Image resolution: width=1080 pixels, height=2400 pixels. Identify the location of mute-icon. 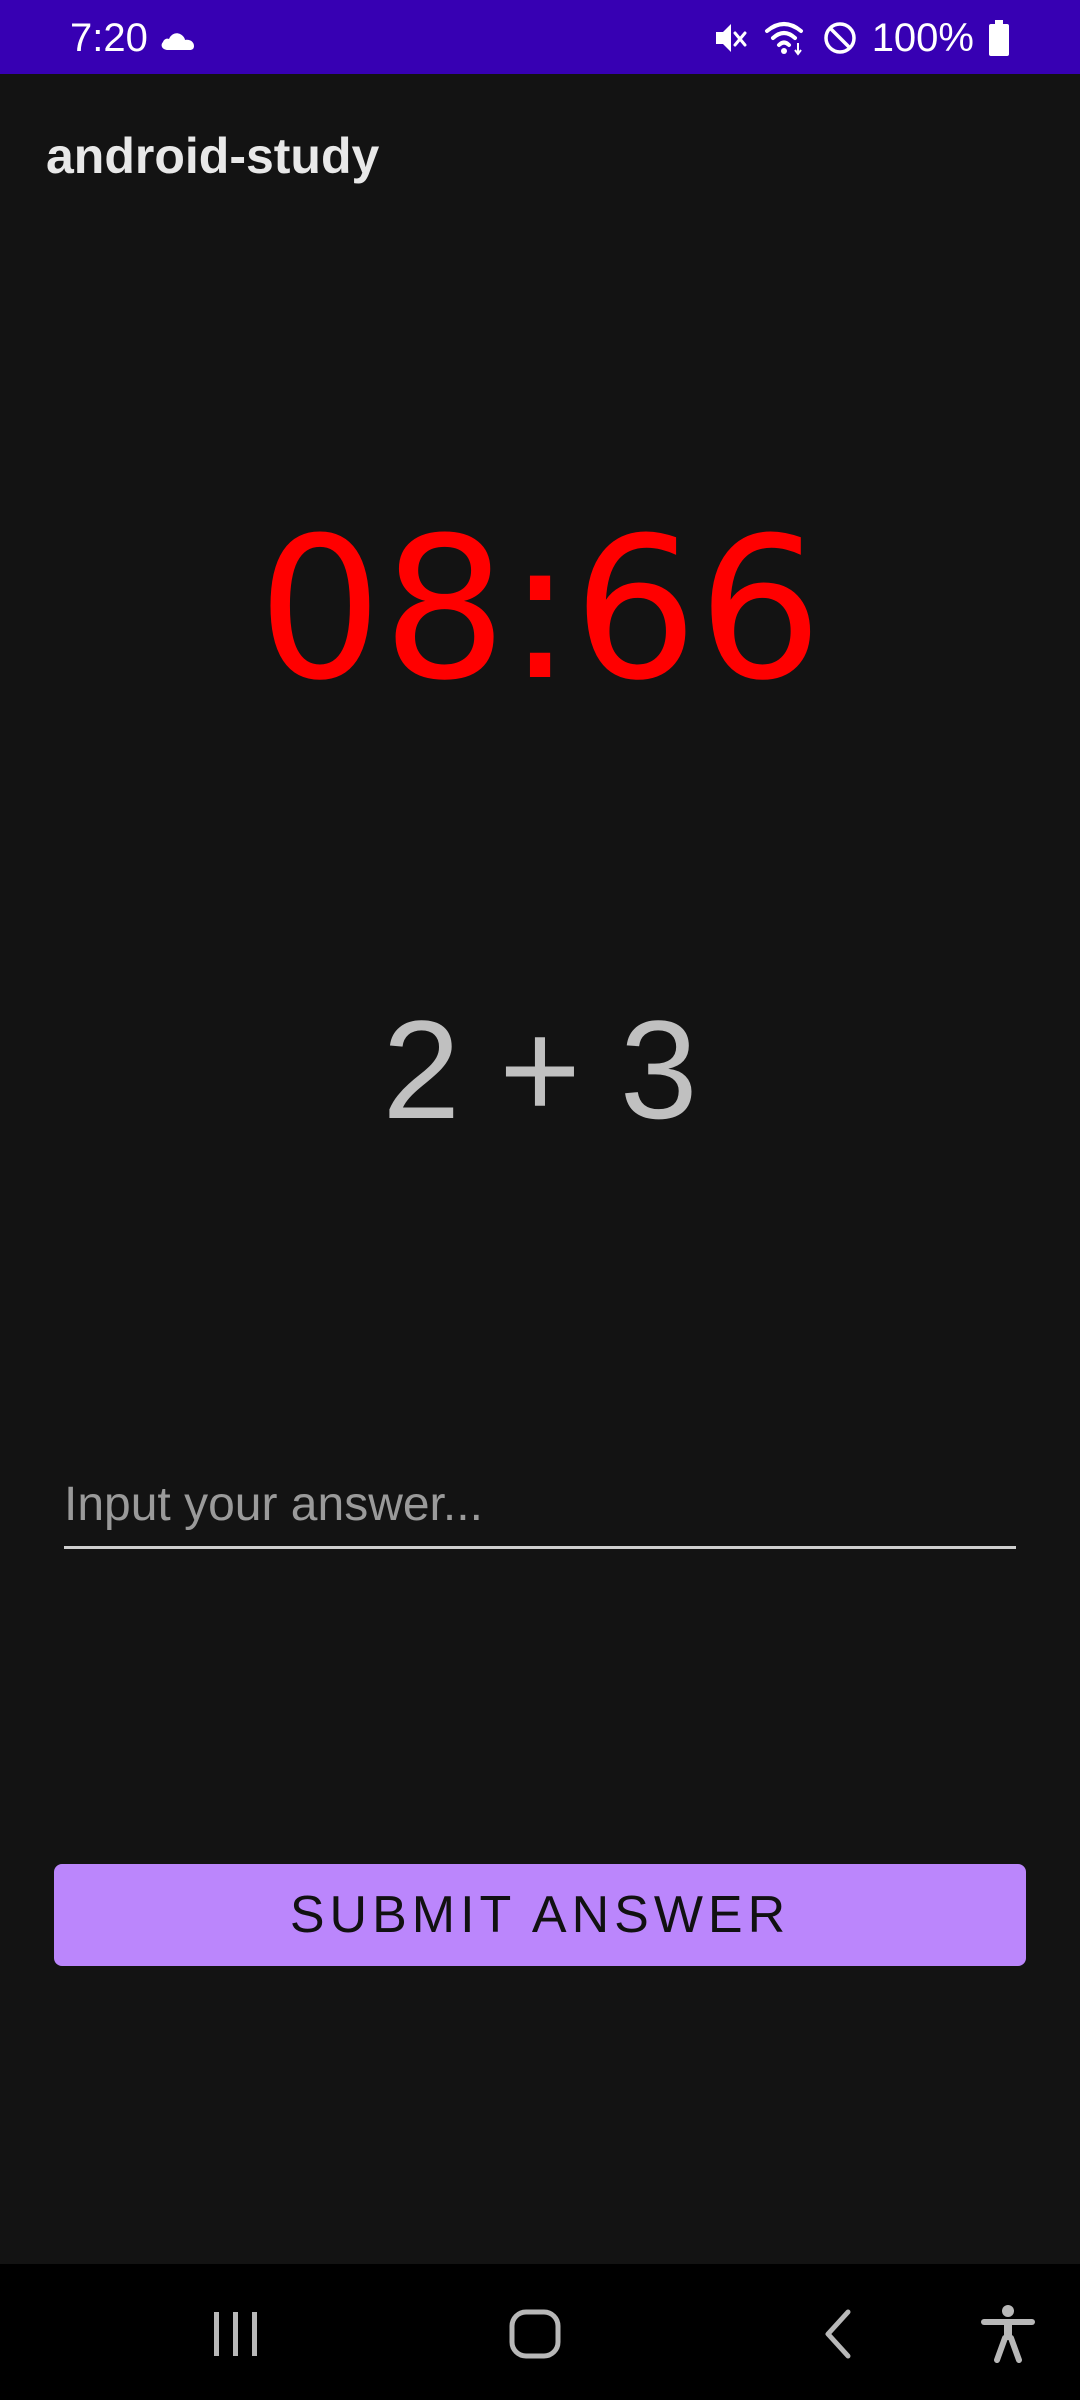
(731, 38).